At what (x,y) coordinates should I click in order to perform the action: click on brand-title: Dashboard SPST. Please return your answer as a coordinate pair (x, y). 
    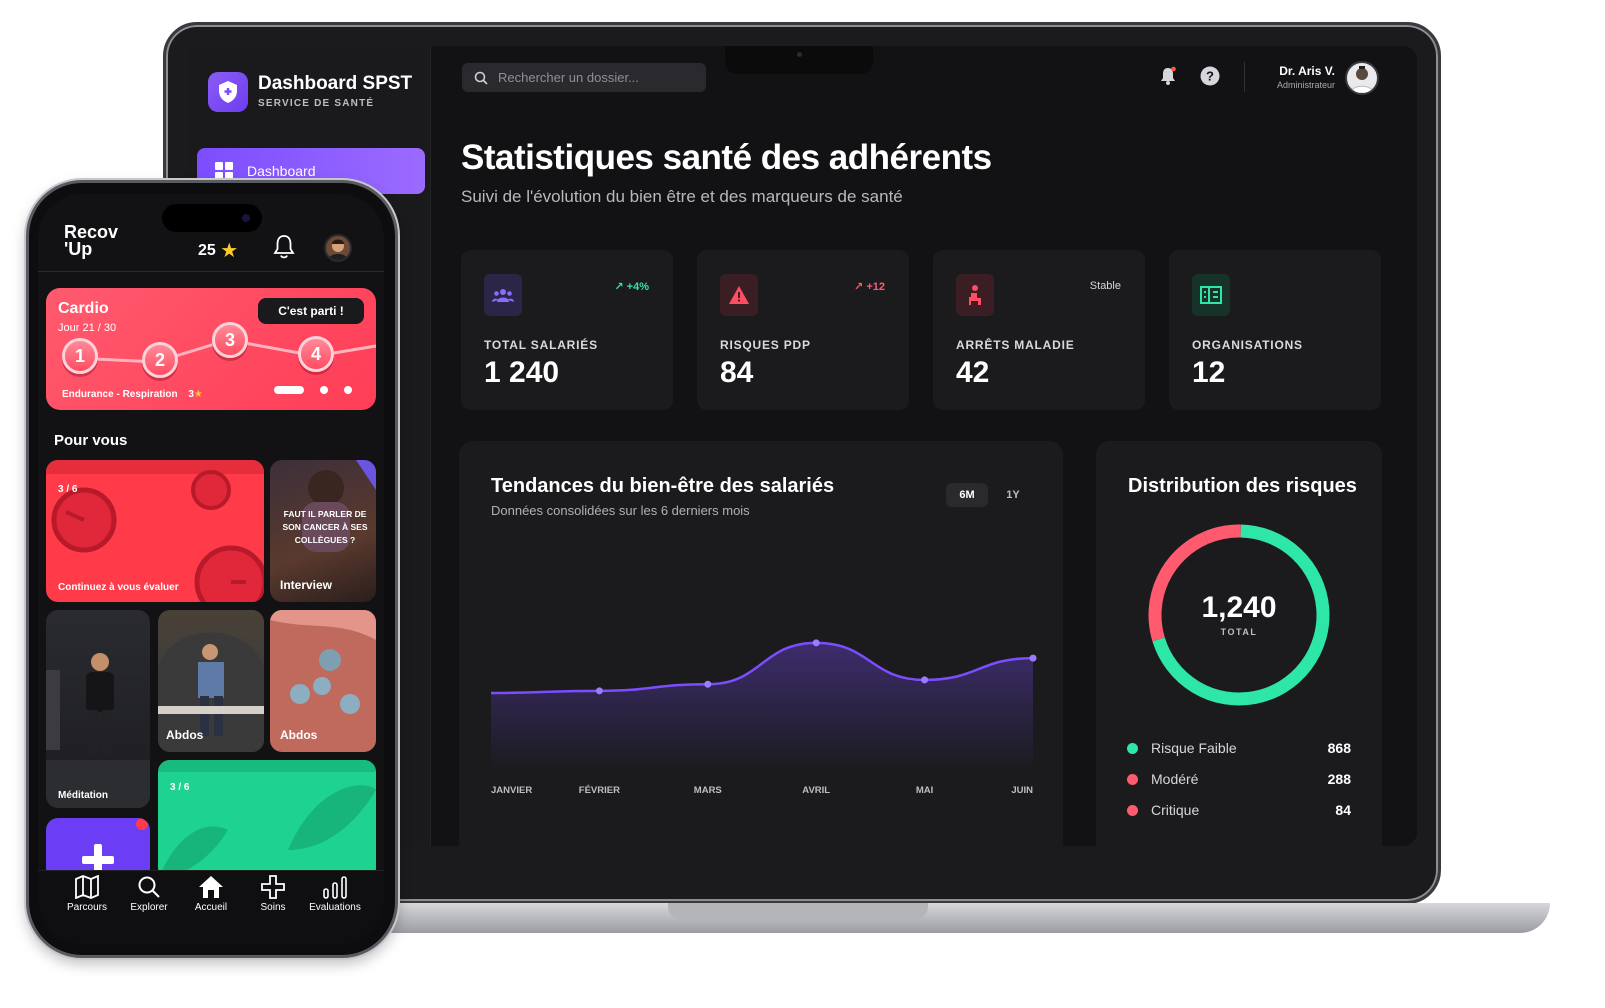
    Looking at the image, I should click on (335, 83).